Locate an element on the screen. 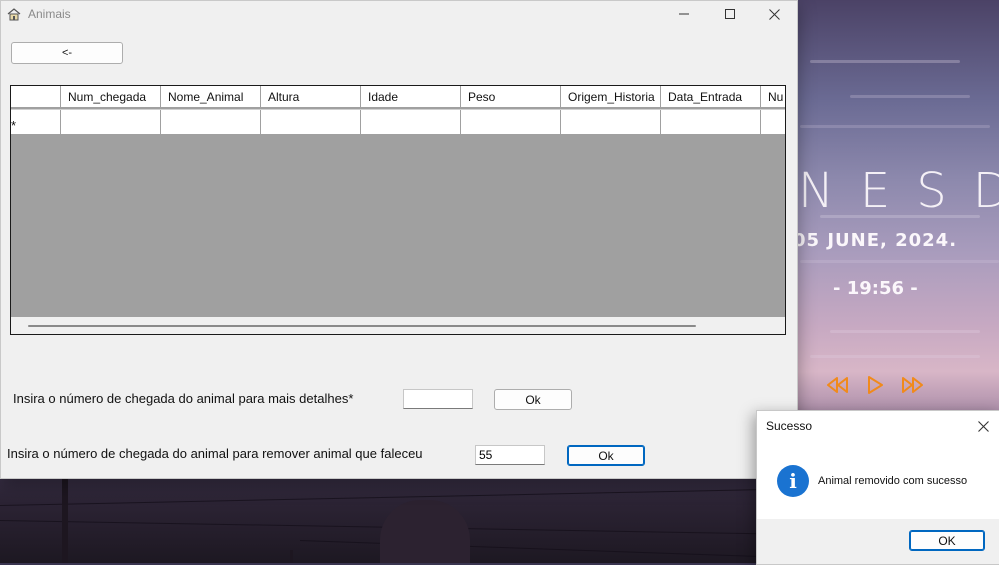 This screenshot has width=999, height=565. play-icon is located at coordinates (875, 385).